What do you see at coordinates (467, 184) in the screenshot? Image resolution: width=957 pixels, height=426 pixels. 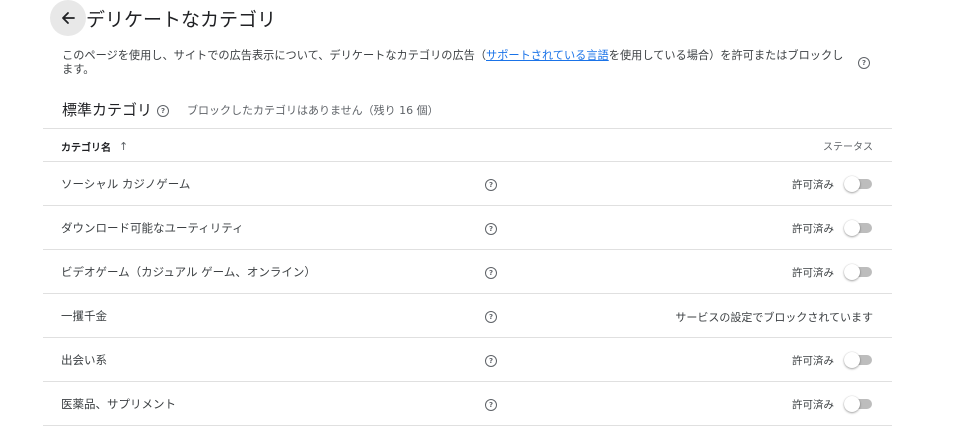 I see `table-row: ソーシャル カジノゲーム? 許可済み` at bounding box center [467, 184].